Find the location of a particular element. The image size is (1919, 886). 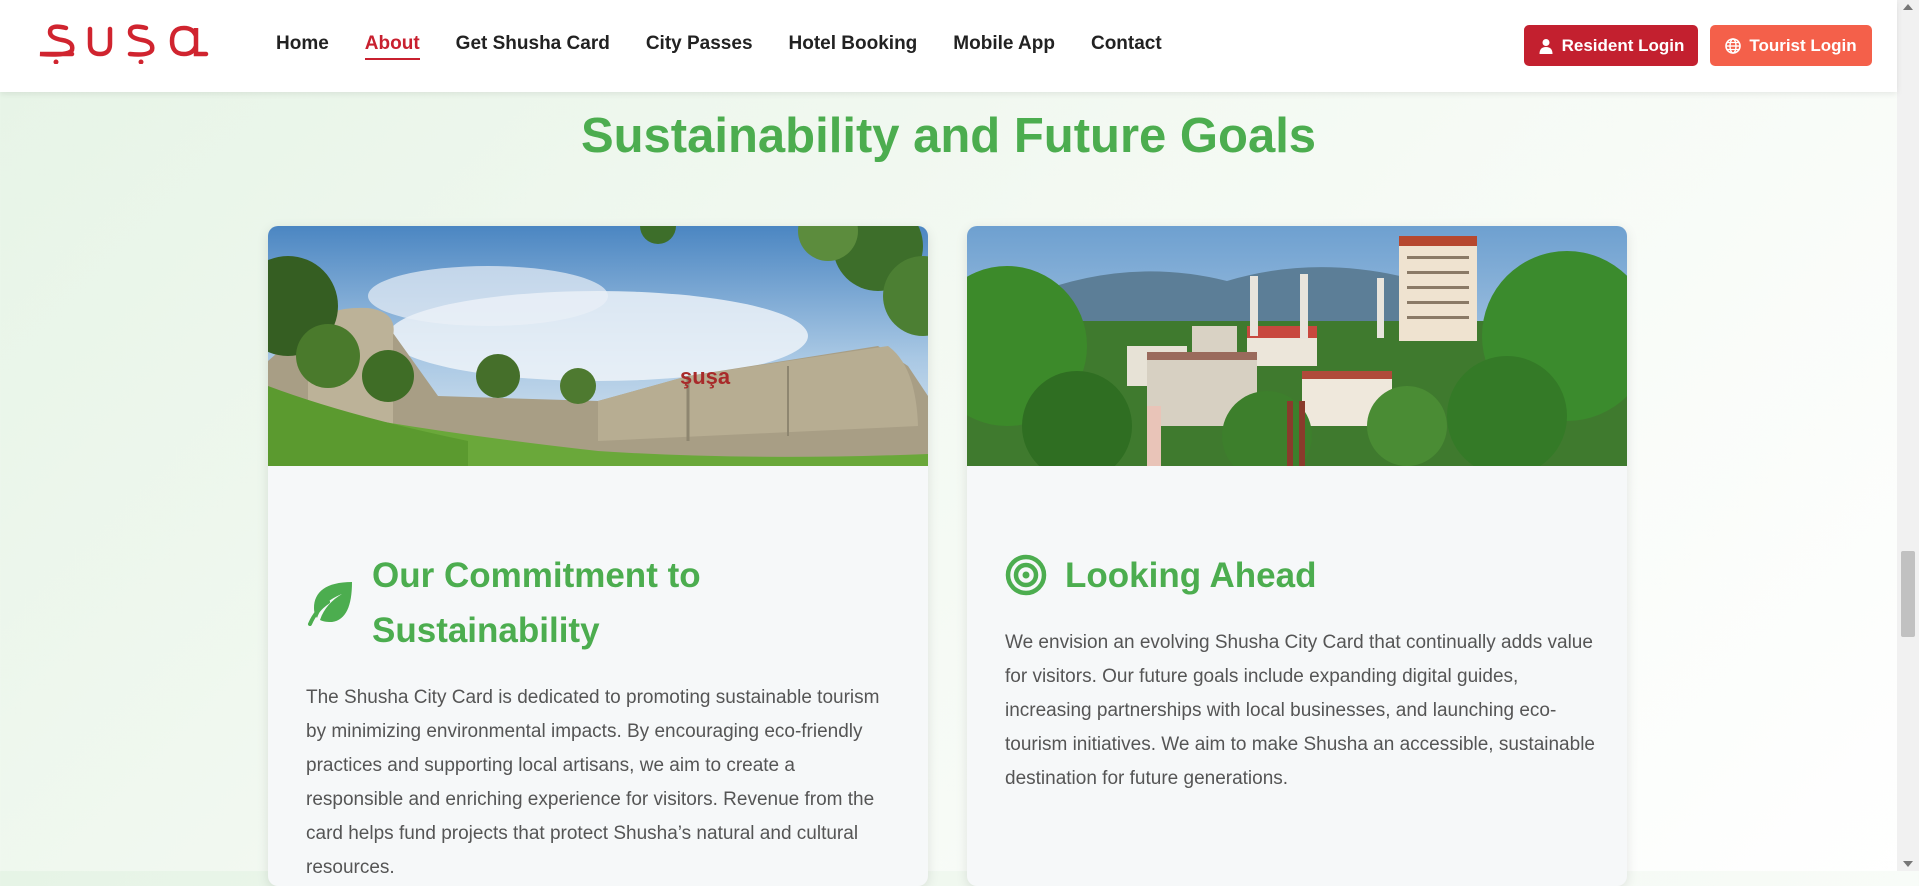

sustainability-heading: Our Commitment to Sustainability is located at coordinates (586, 603).